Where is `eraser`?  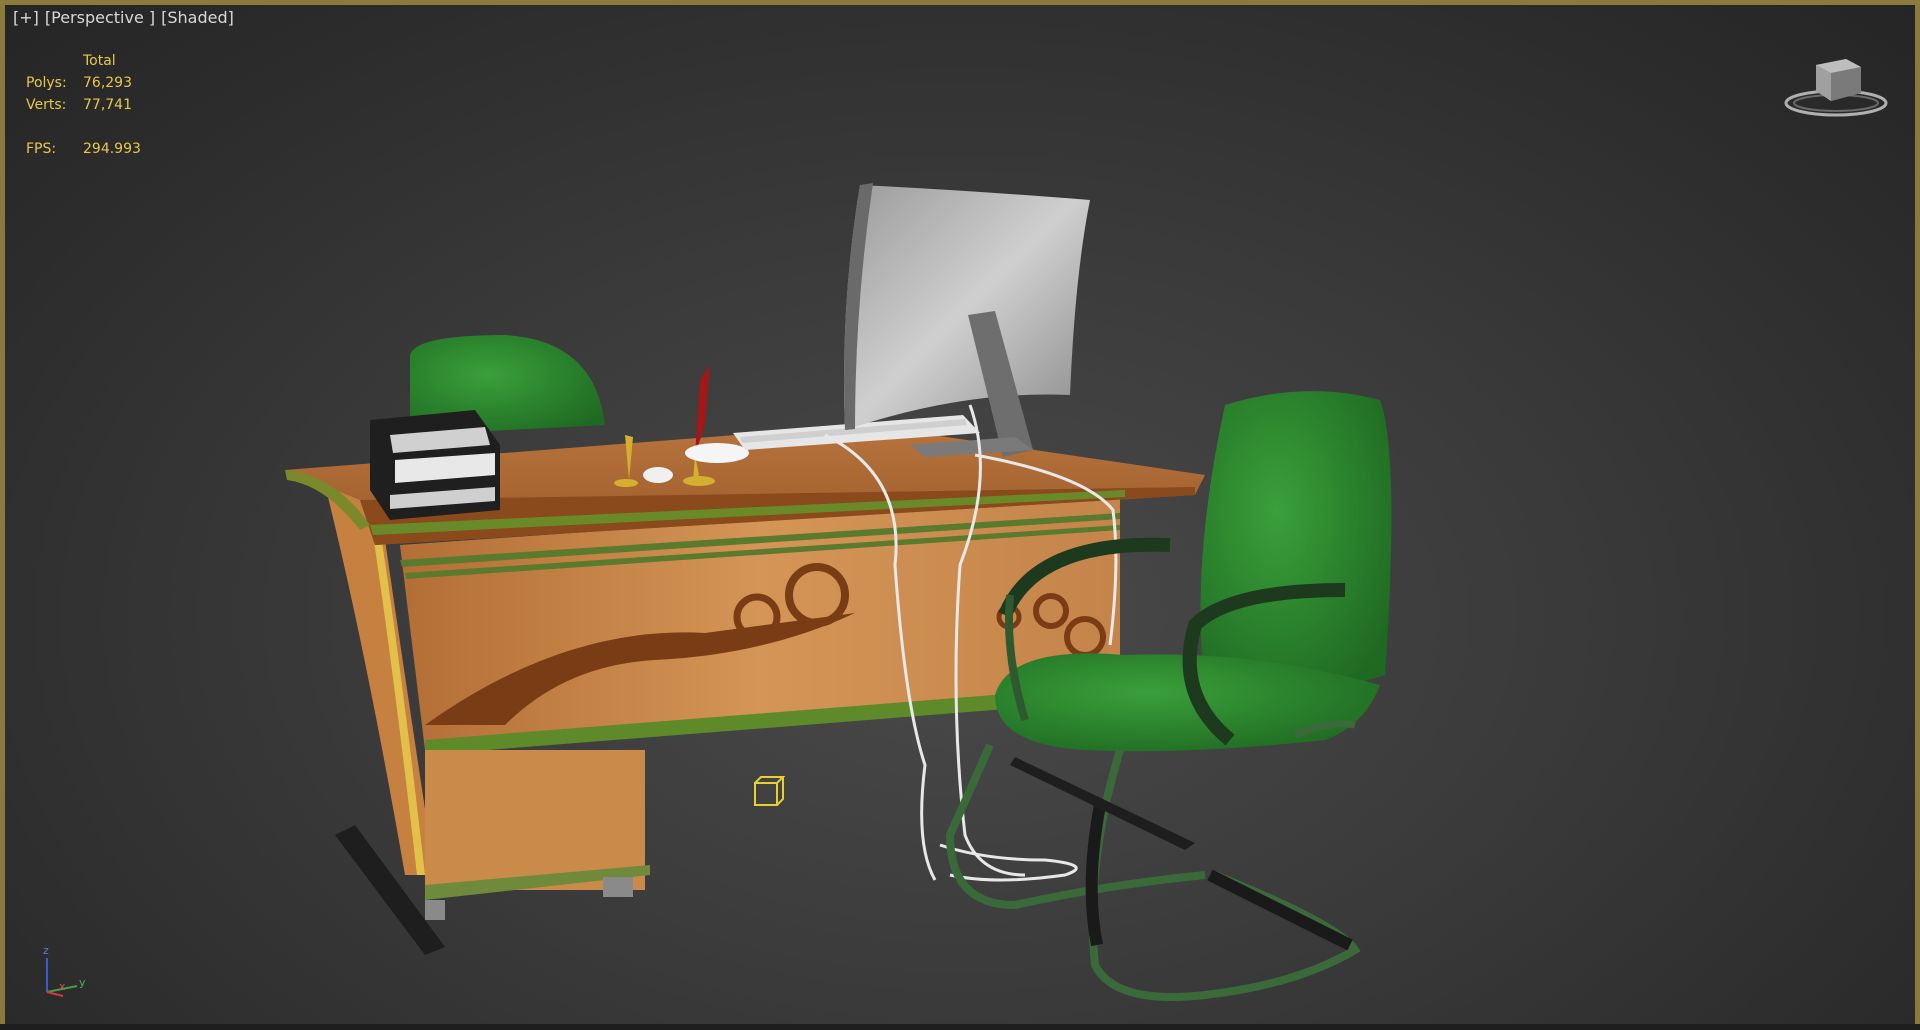
eraser is located at coordinates (658, 475).